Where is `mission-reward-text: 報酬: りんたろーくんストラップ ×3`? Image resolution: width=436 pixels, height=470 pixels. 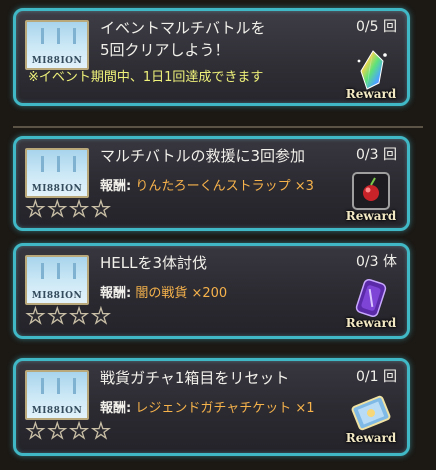 mission-reward-text: 報酬: りんたろーくんストラップ ×3 is located at coordinates (207, 187).